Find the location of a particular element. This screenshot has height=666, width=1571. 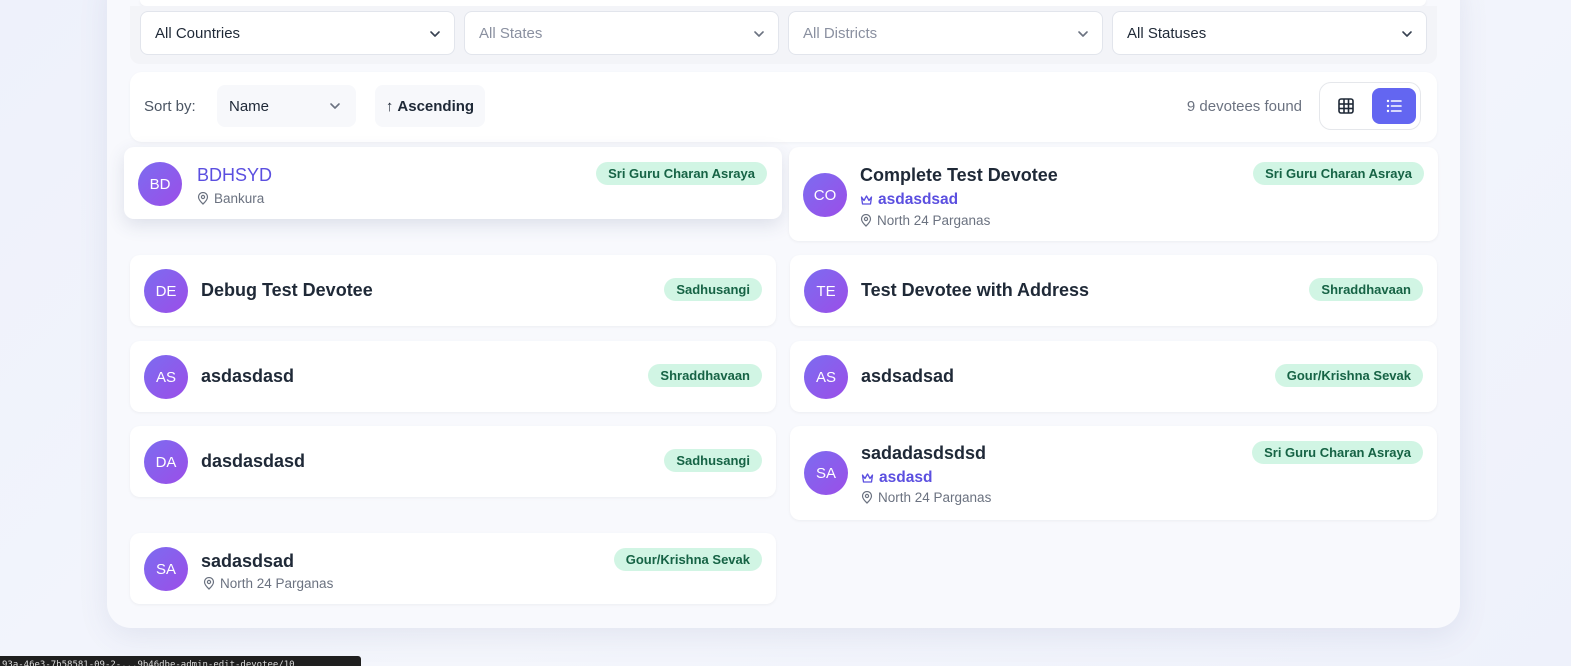

avatar: DE is located at coordinates (166, 291).